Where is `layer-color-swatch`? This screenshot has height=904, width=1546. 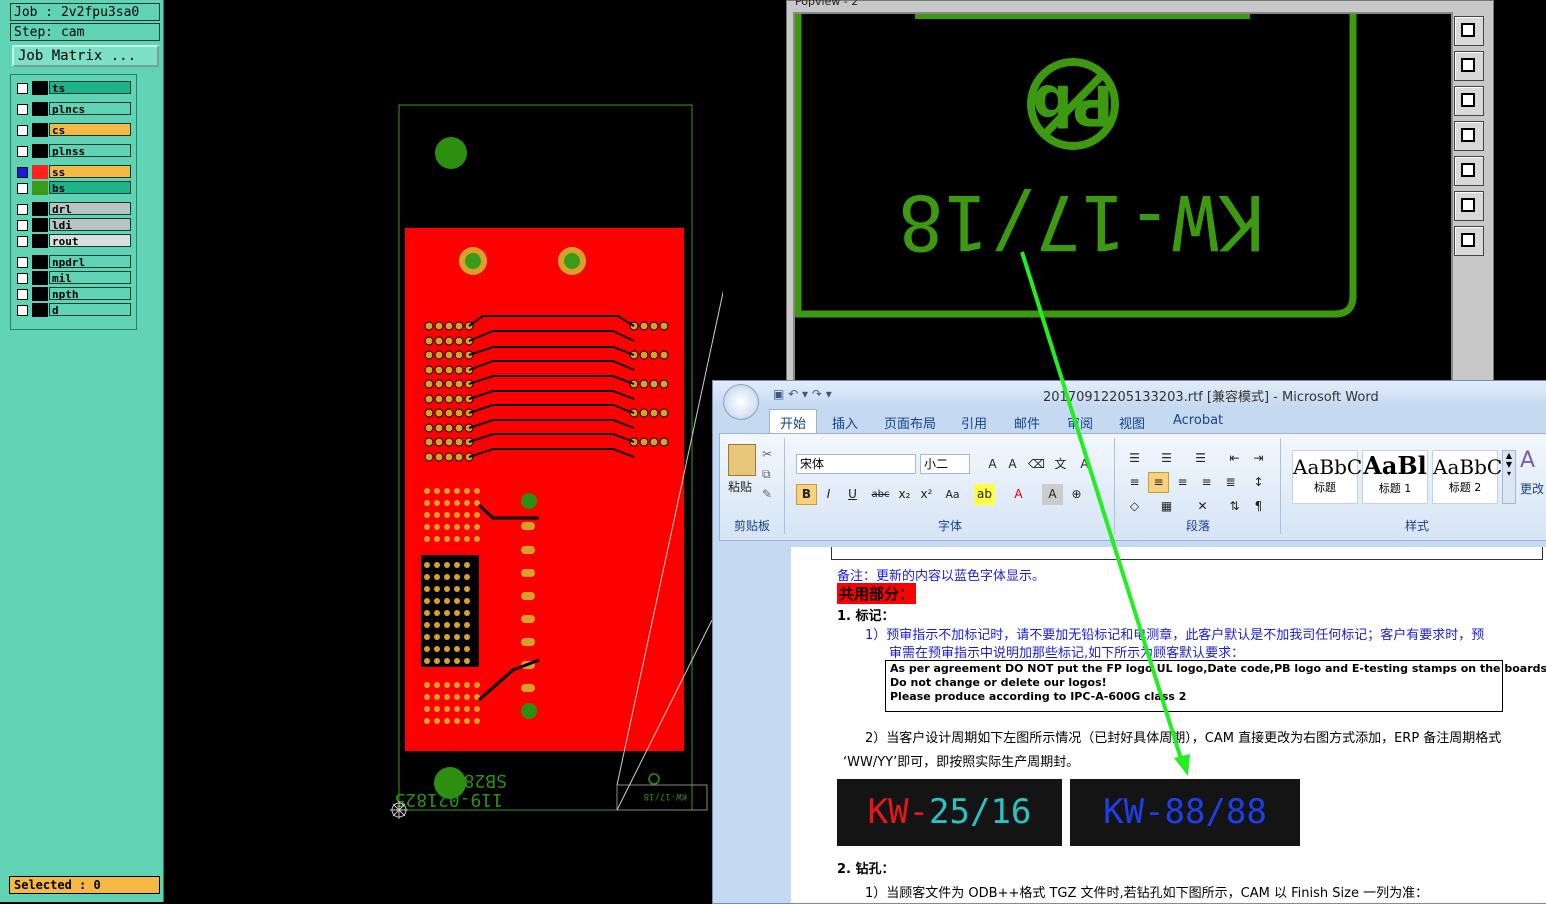 layer-color-swatch is located at coordinates (40, 294).